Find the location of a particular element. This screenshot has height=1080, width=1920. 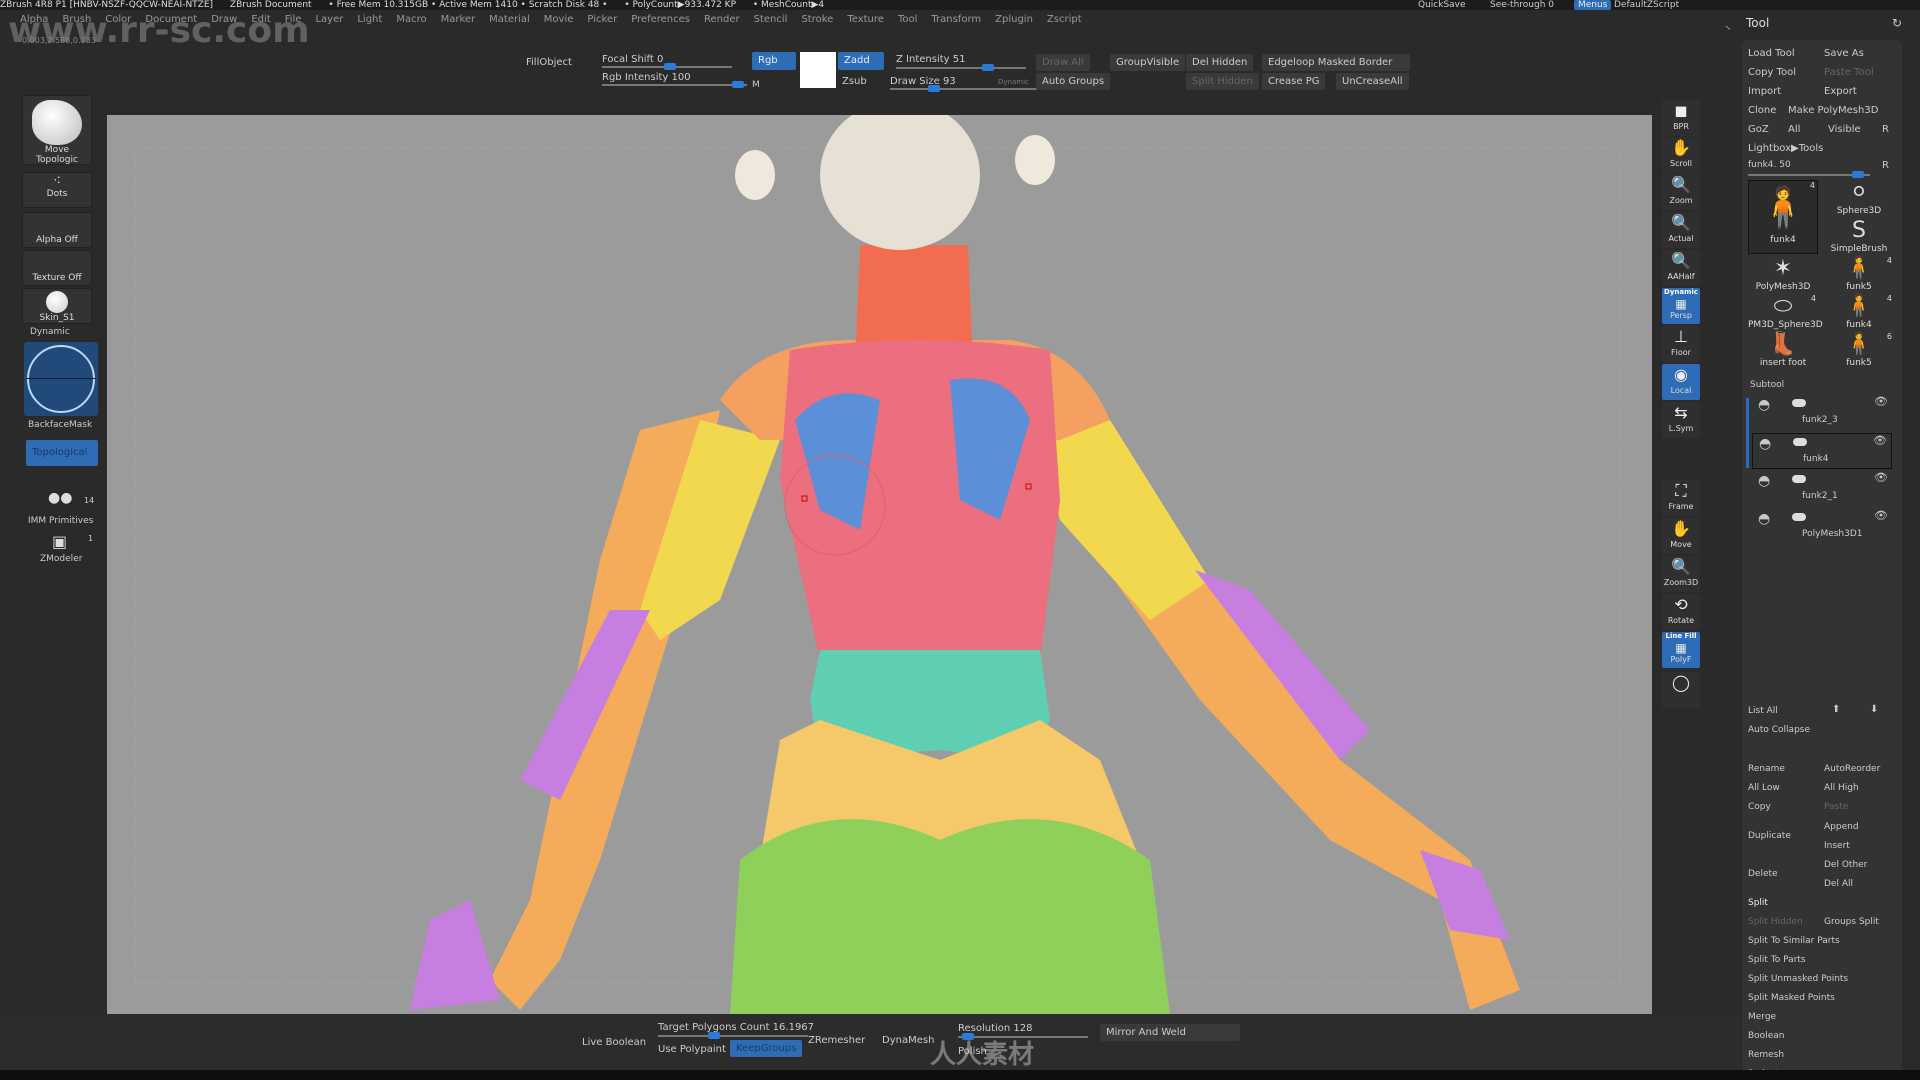

del-all-button: Del All is located at coordinates (1838, 884).